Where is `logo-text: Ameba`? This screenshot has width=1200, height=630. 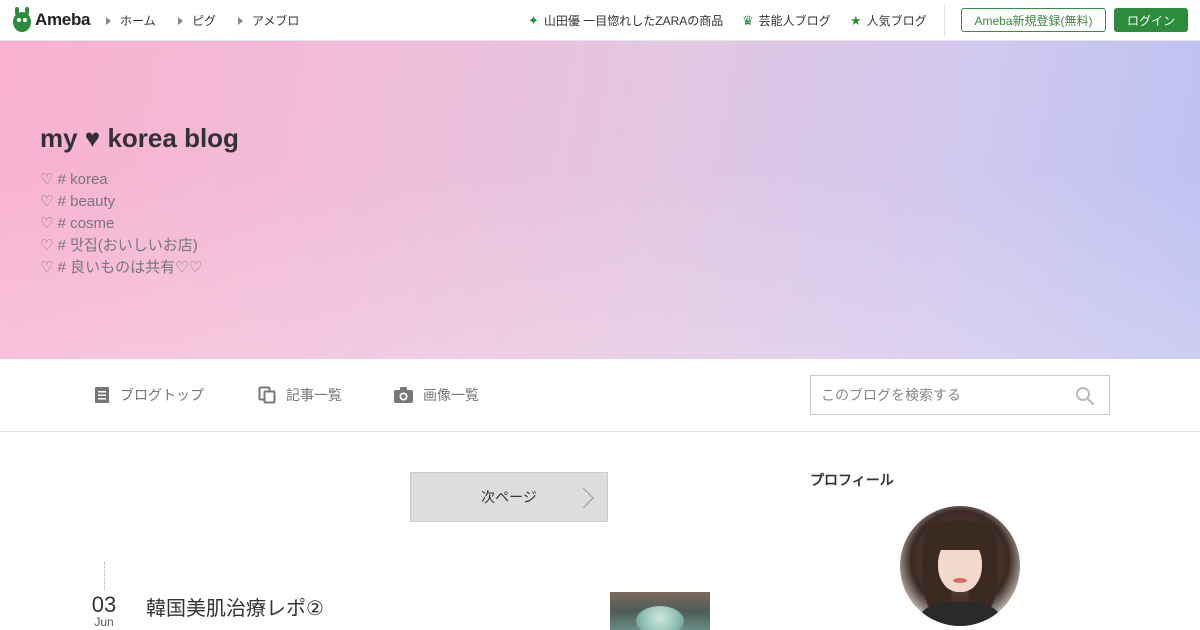
logo-text: Ameba is located at coordinates (63, 19).